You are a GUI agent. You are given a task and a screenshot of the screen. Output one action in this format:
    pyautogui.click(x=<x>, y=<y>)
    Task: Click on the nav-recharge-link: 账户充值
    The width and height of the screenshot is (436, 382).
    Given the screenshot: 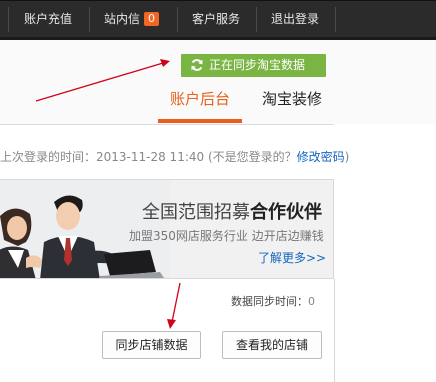 What is the action you would take?
    pyautogui.click(x=48, y=19)
    